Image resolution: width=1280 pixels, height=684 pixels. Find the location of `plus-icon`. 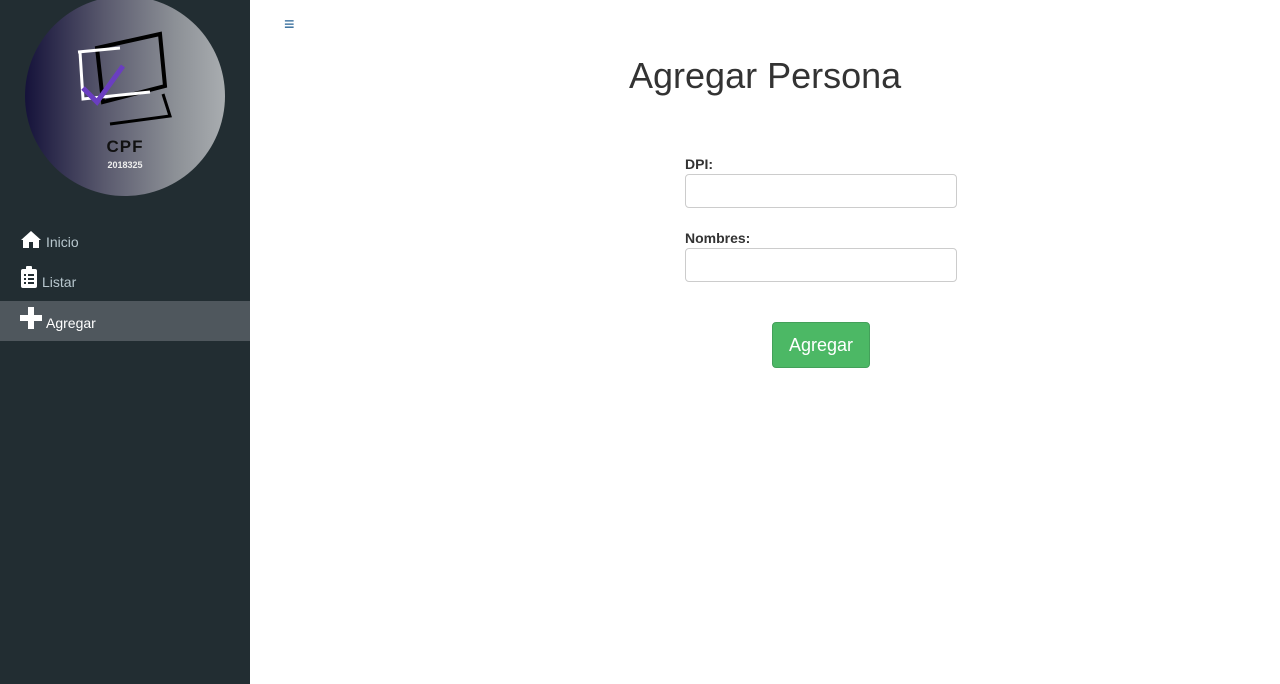

plus-icon is located at coordinates (31, 318).